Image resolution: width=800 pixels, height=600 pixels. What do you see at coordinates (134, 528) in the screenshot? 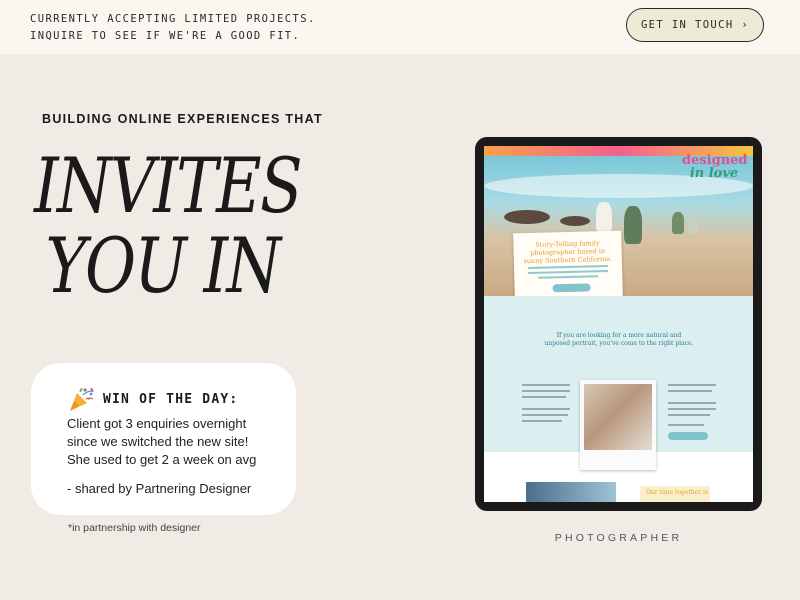
I see `partnership-footnote: *in partnership with designer` at bounding box center [134, 528].